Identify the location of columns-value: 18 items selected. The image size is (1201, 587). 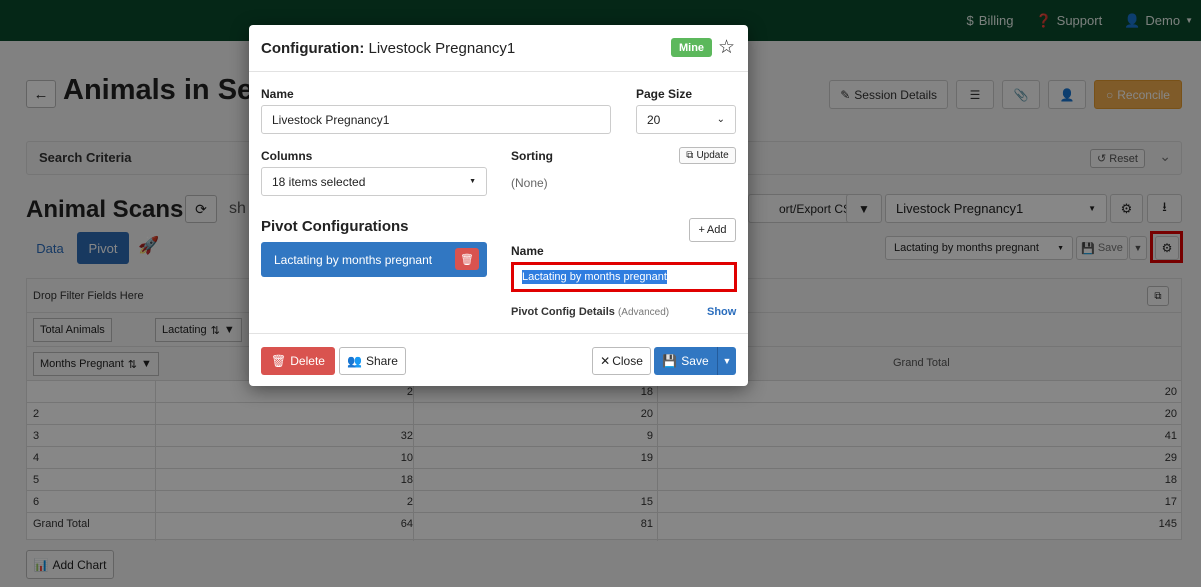
(319, 181).